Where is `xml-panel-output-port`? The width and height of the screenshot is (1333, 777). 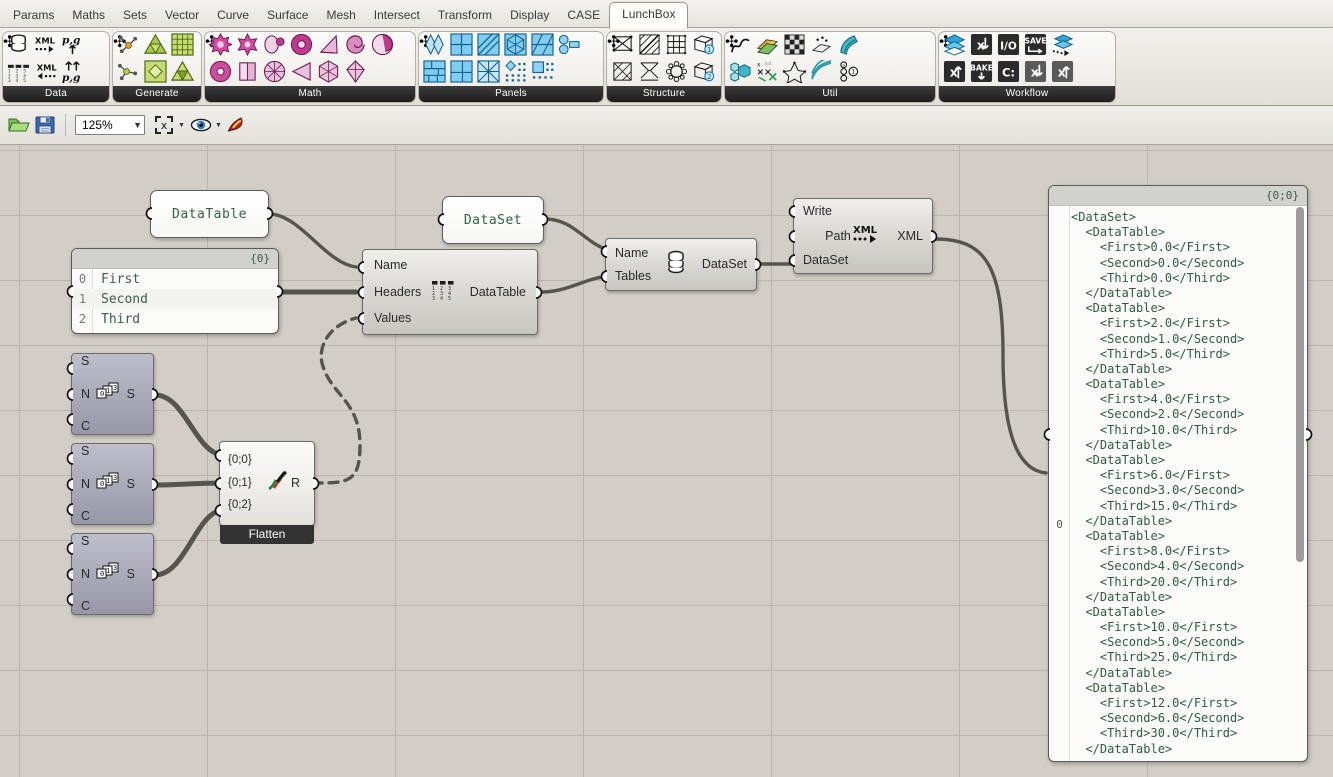 xml-panel-output-port is located at coordinates (1308, 434).